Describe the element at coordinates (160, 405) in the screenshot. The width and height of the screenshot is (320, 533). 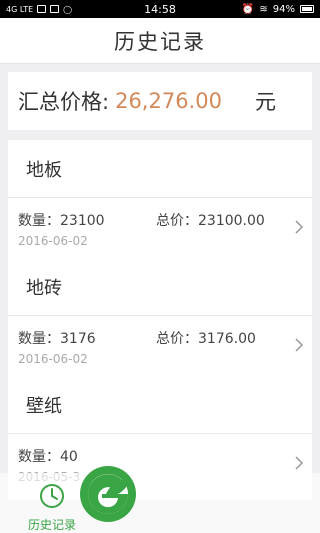
I see `category-header: 壁纸` at that location.